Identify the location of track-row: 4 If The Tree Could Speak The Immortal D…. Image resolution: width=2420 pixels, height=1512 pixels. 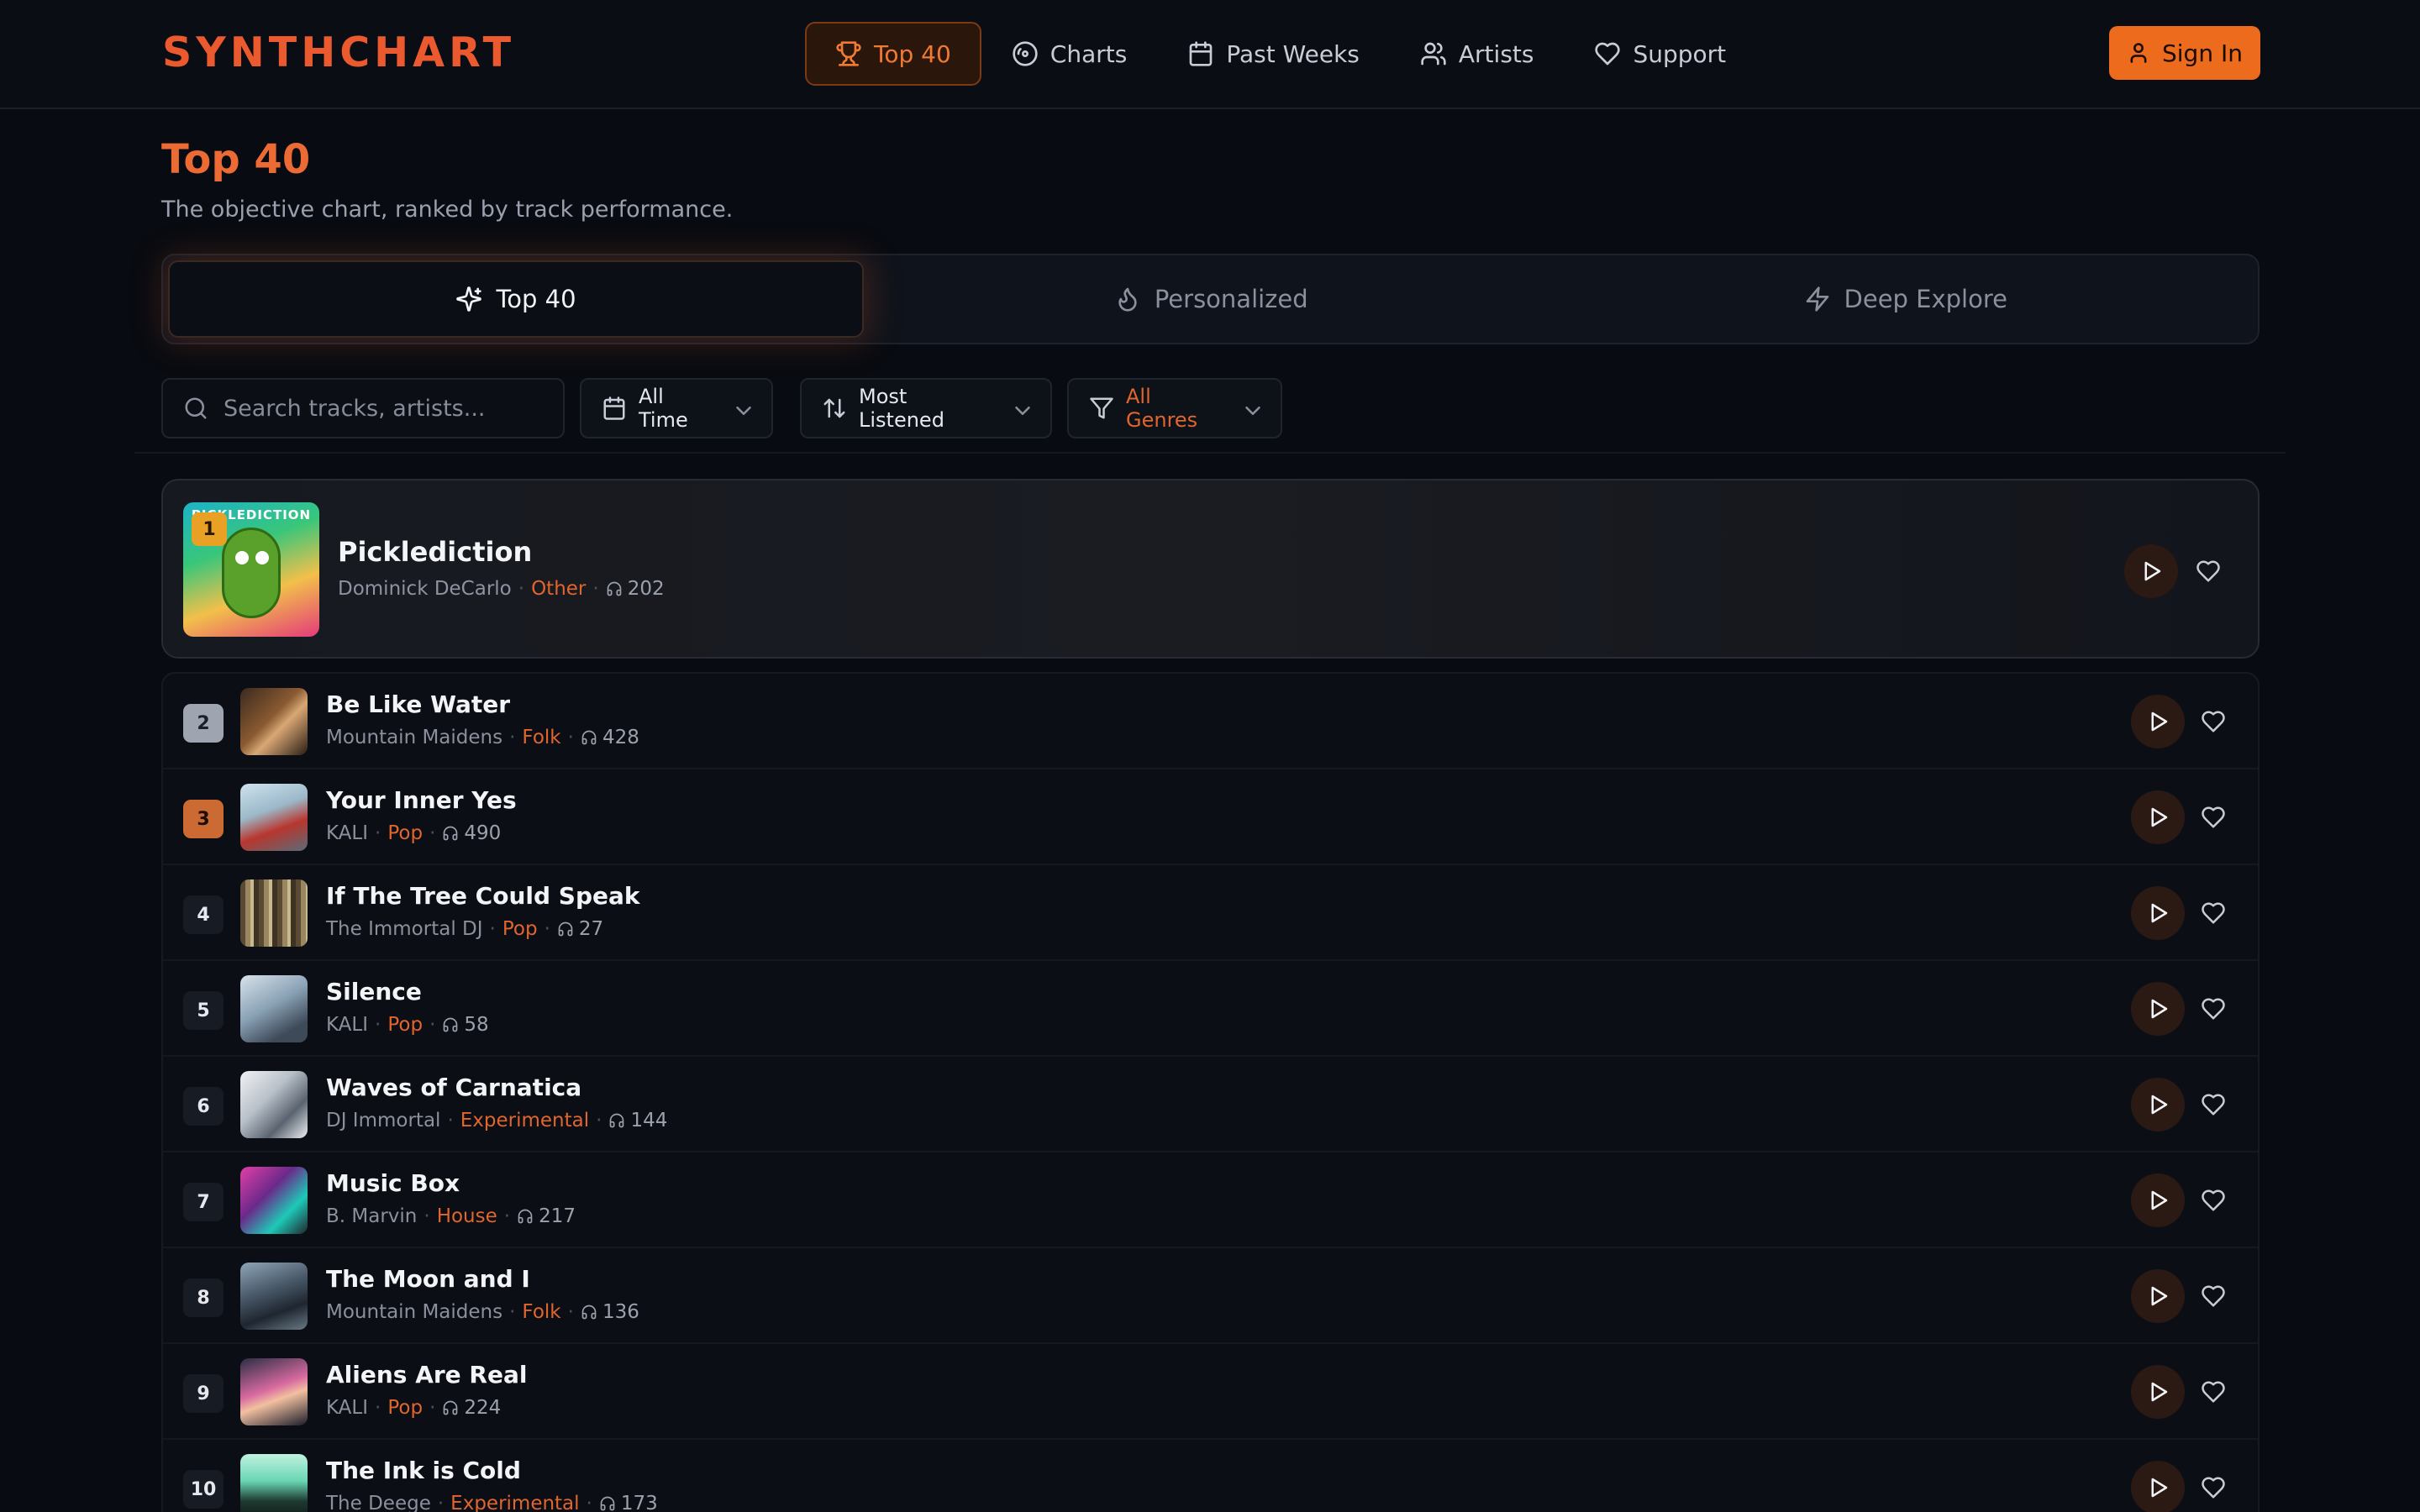
(1210, 913).